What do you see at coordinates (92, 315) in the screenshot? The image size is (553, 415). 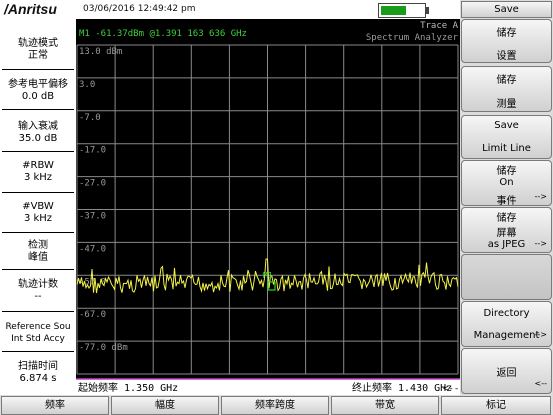 I see `y-tick-label: -67.0` at bounding box center [92, 315].